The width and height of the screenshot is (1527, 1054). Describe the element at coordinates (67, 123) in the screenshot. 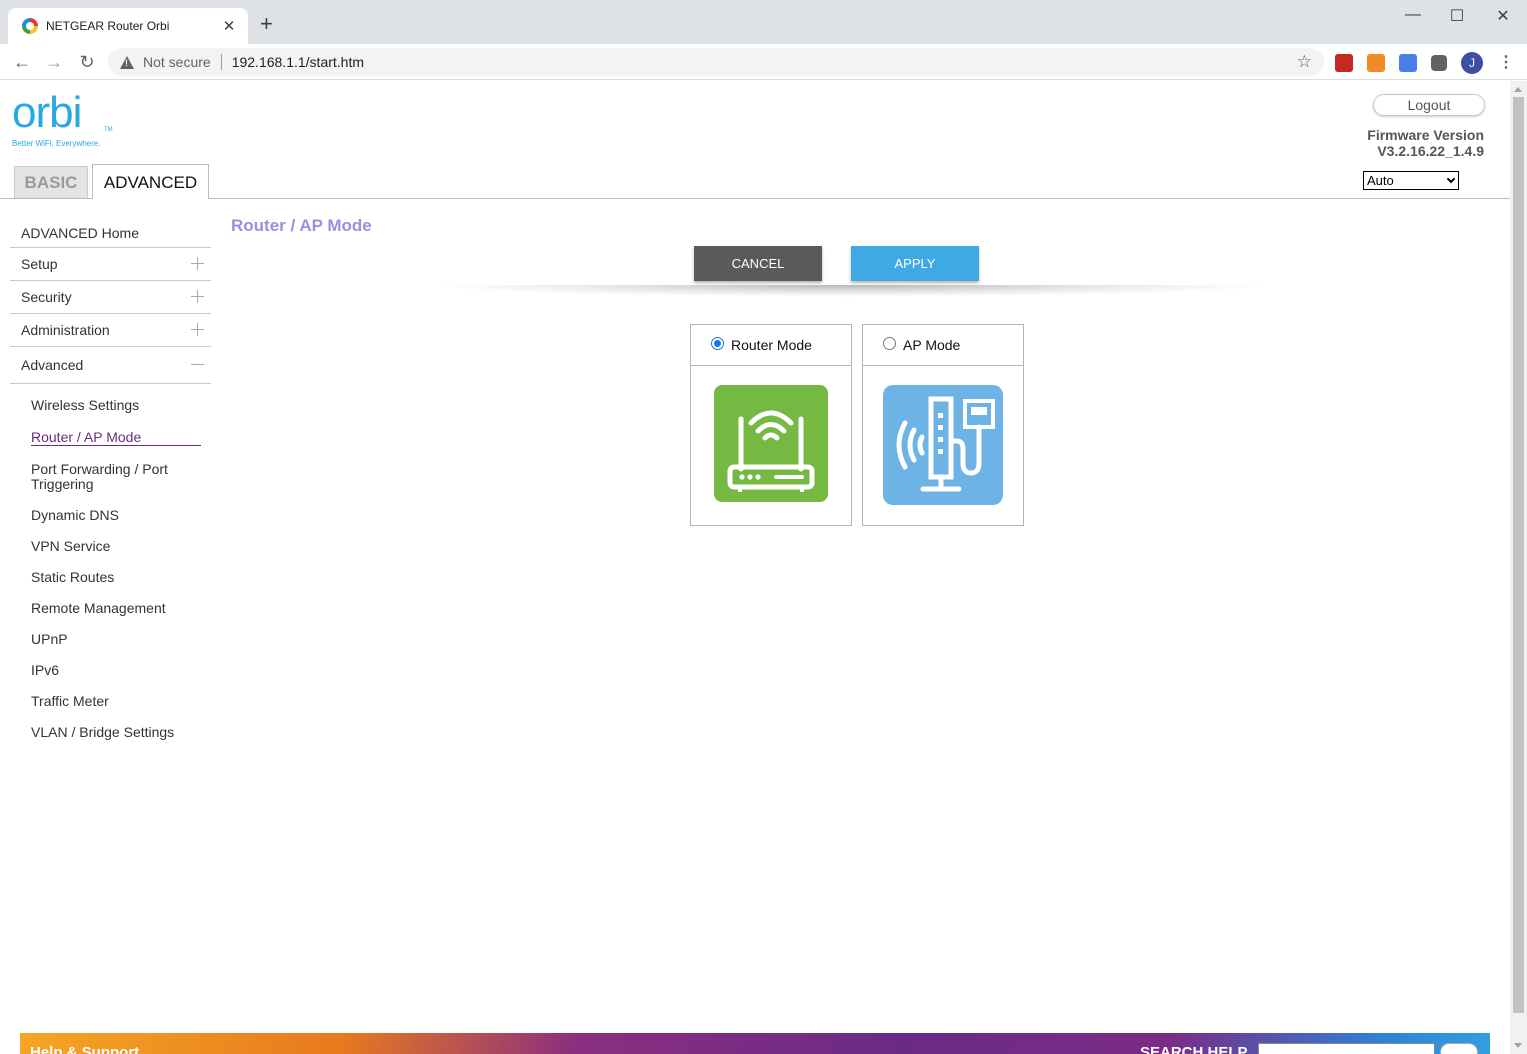

I see `orbi-logo: orbi TM Better WiFi. Everywhere.` at that location.